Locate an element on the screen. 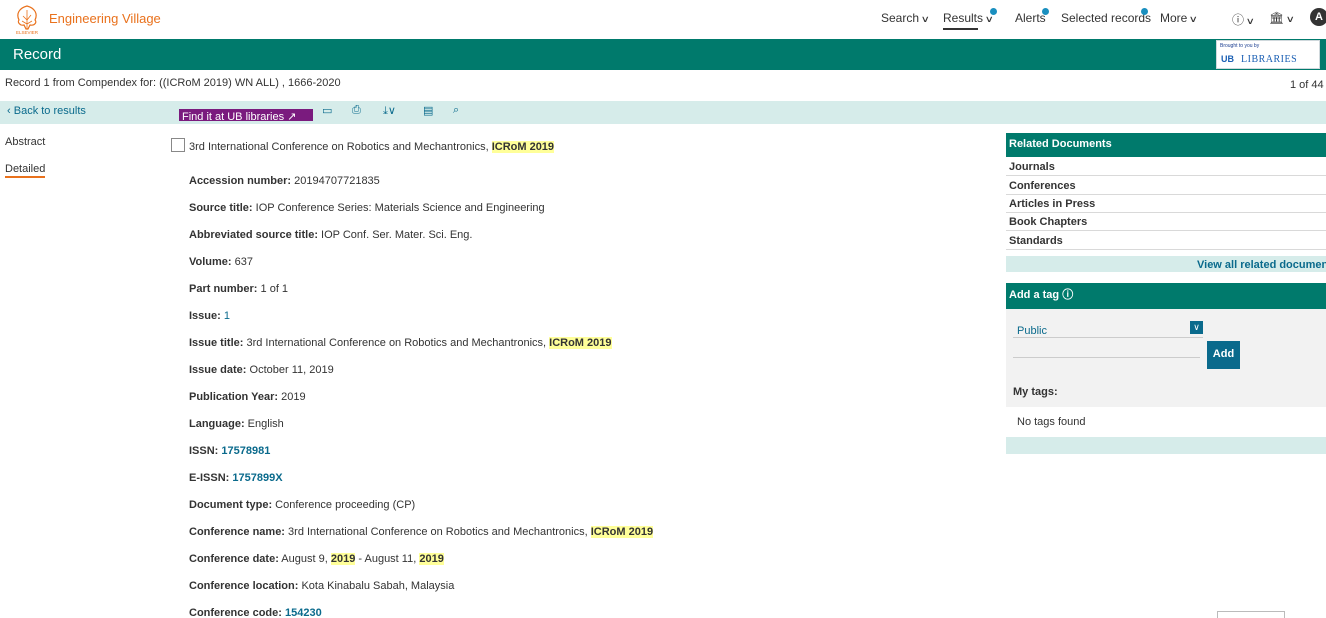 Image resolution: width=1326 pixels, height=618 pixels. find-it-button: Find it at UB libraries ↗ is located at coordinates (246, 115).